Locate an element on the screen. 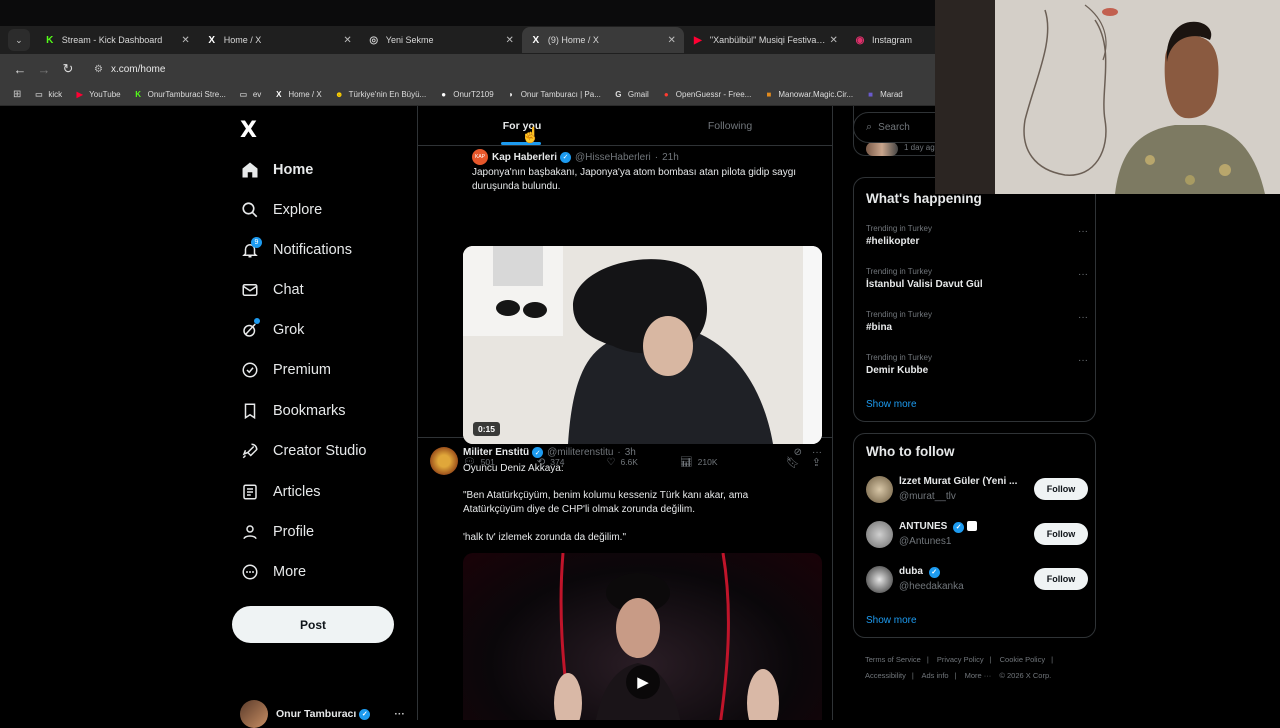 This screenshot has height=728, width=1280. patreon-icon: ◗ is located at coordinates (511, 94).